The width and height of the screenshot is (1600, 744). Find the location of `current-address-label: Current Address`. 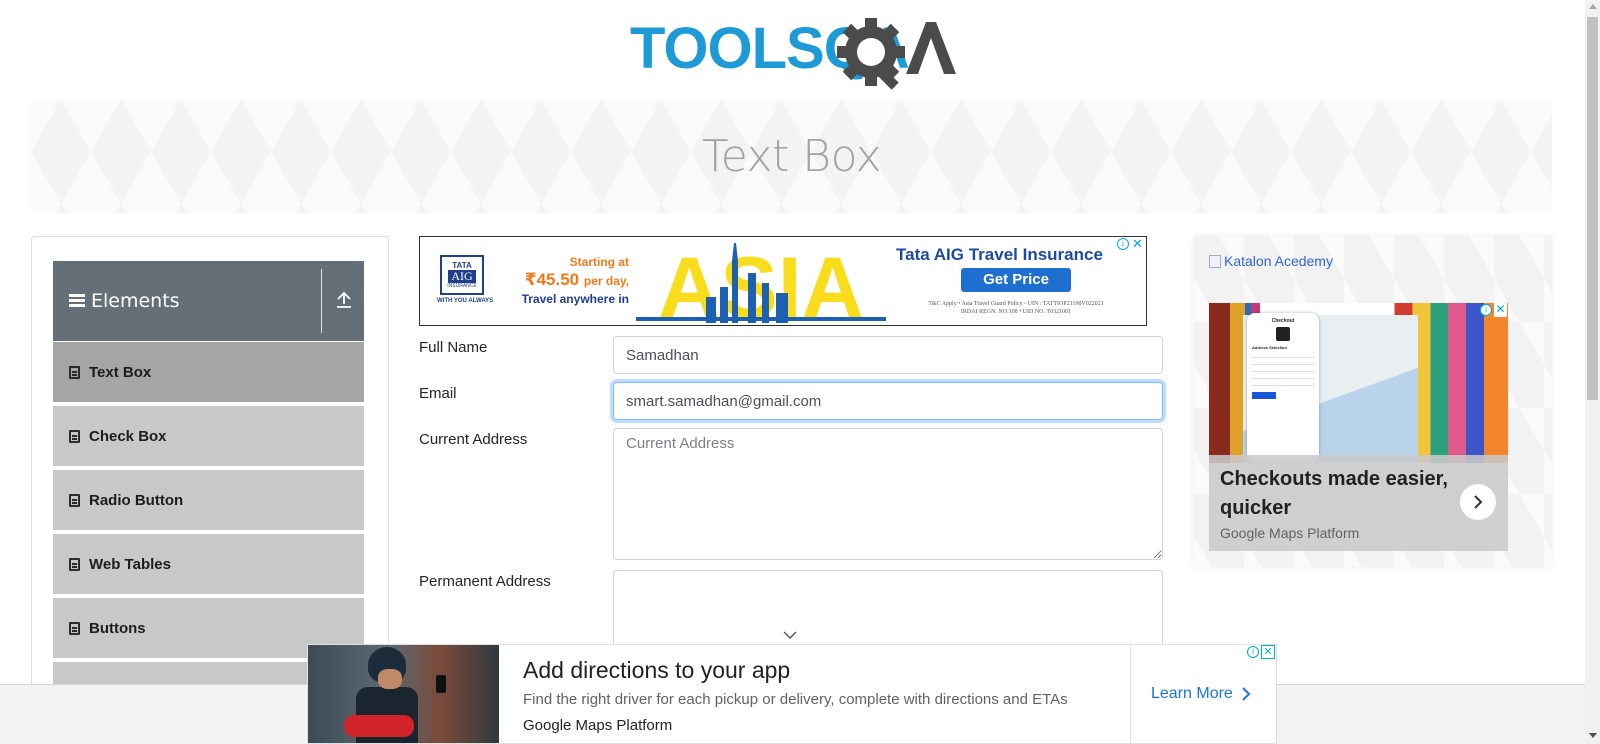

current-address-label: Current Address is located at coordinates (473, 439).